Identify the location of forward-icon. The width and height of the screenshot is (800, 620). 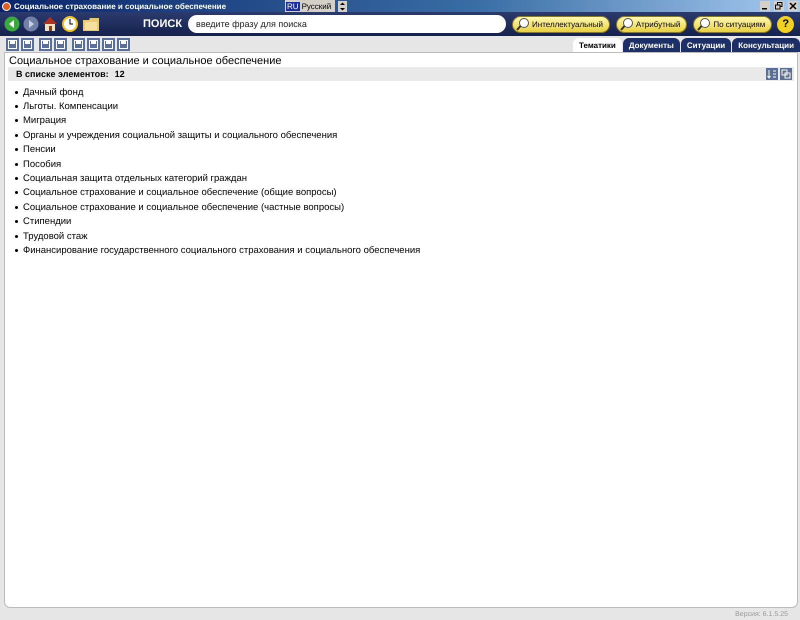
(31, 24).